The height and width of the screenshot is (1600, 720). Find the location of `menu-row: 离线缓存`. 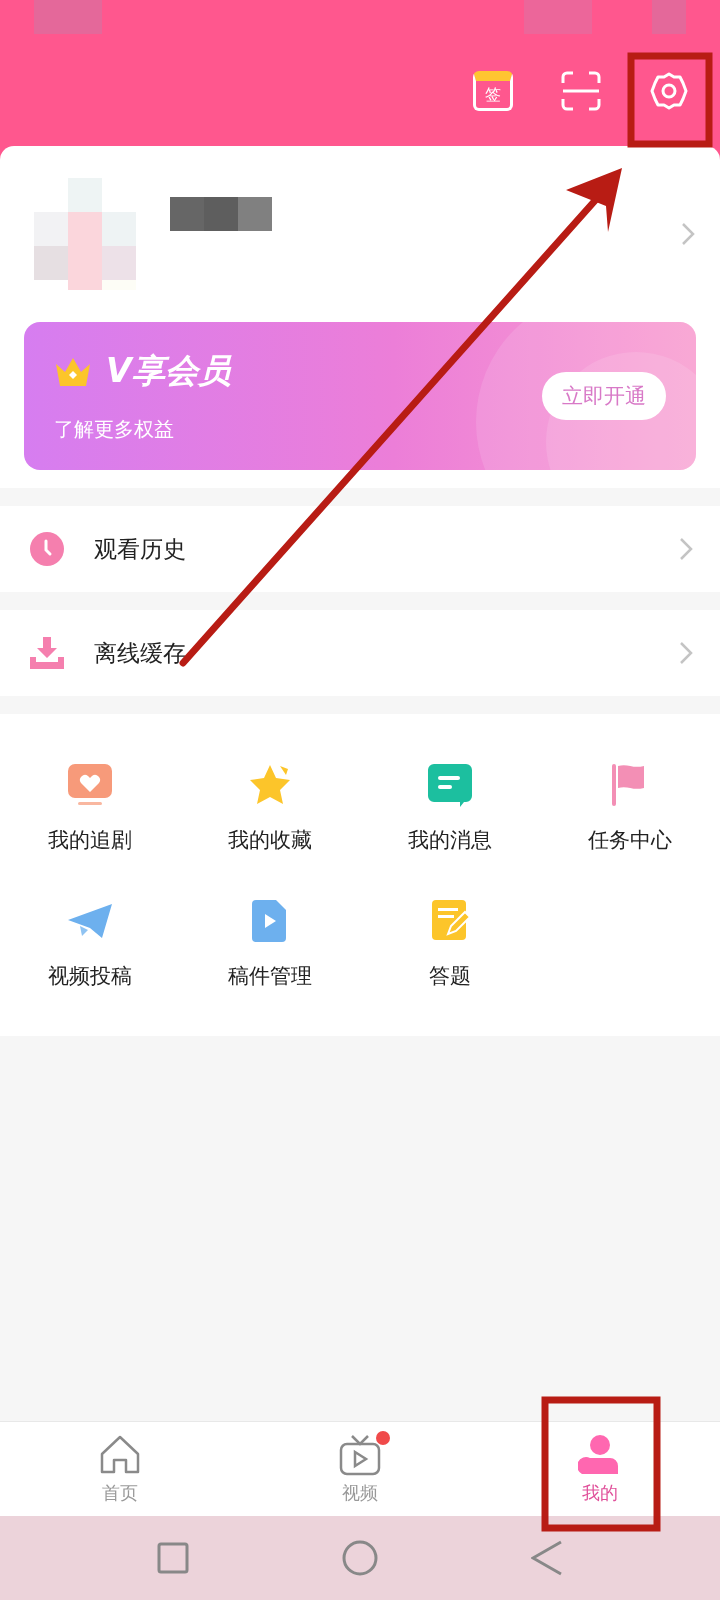

menu-row: 离线缓存 is located at coordinates (360, 653).